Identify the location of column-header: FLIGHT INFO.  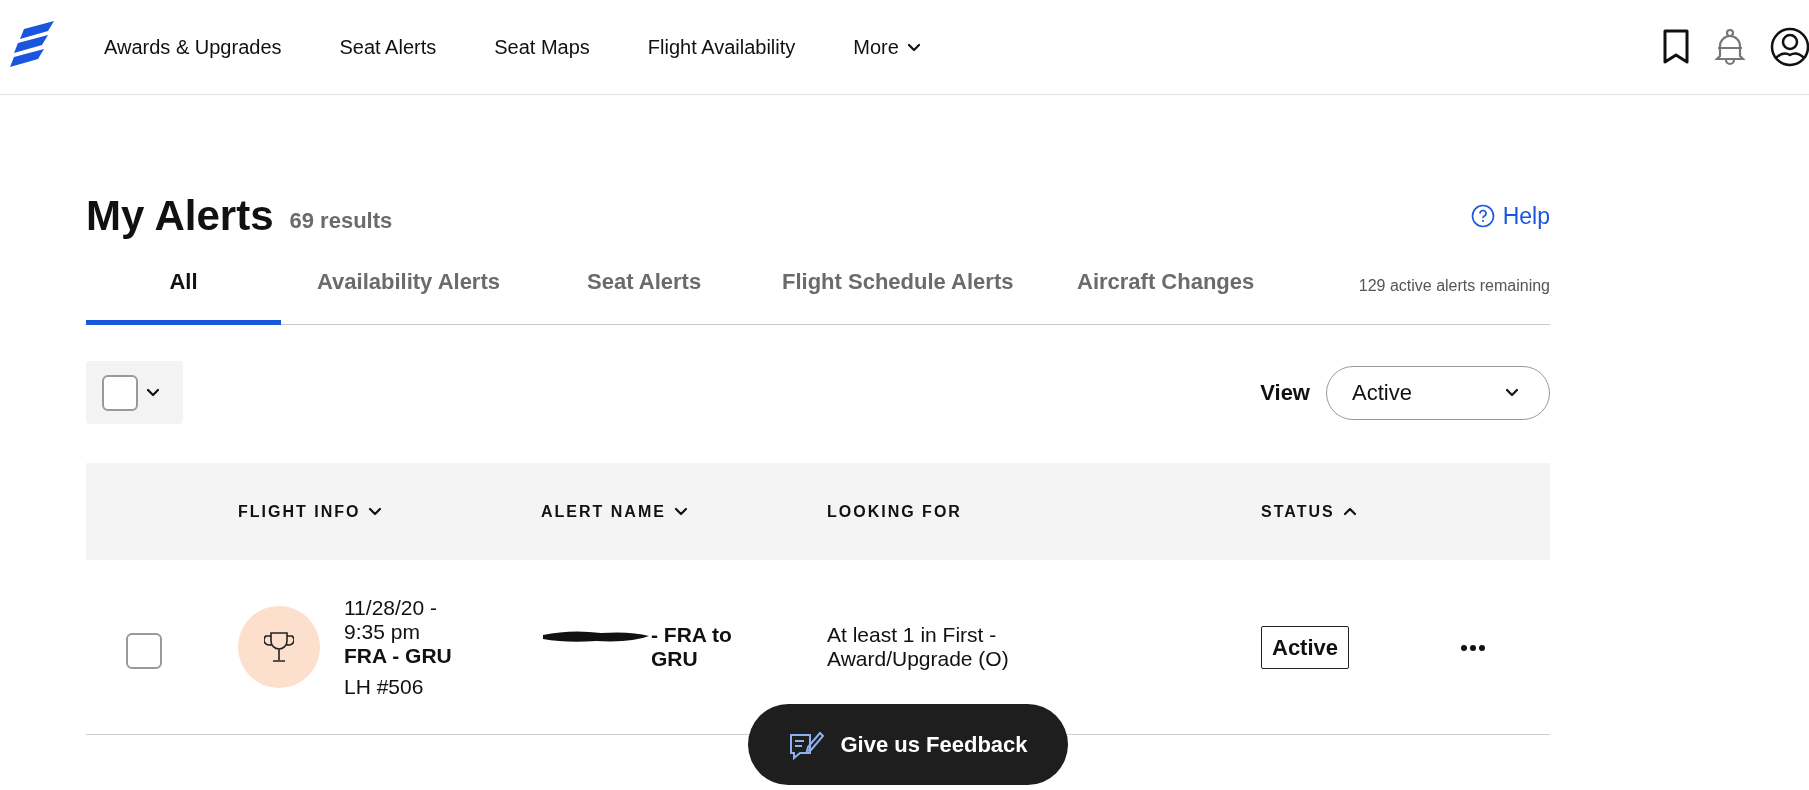
(299, 511).